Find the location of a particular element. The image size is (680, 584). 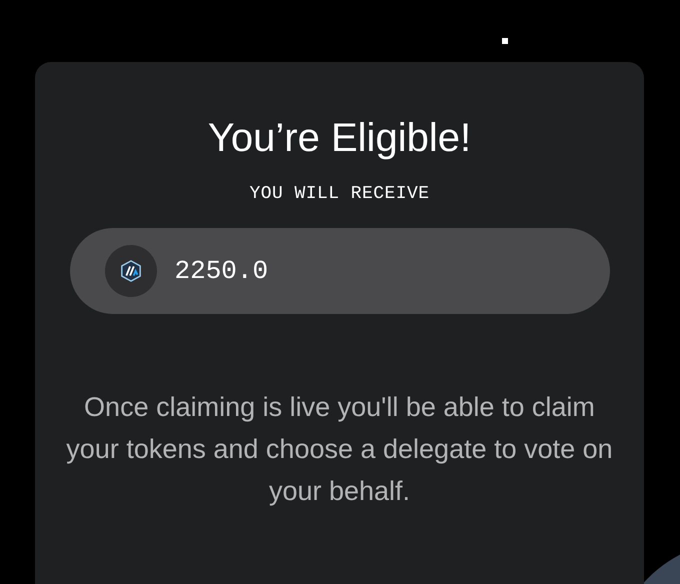

token-icon is located at coordinates (130, 271).